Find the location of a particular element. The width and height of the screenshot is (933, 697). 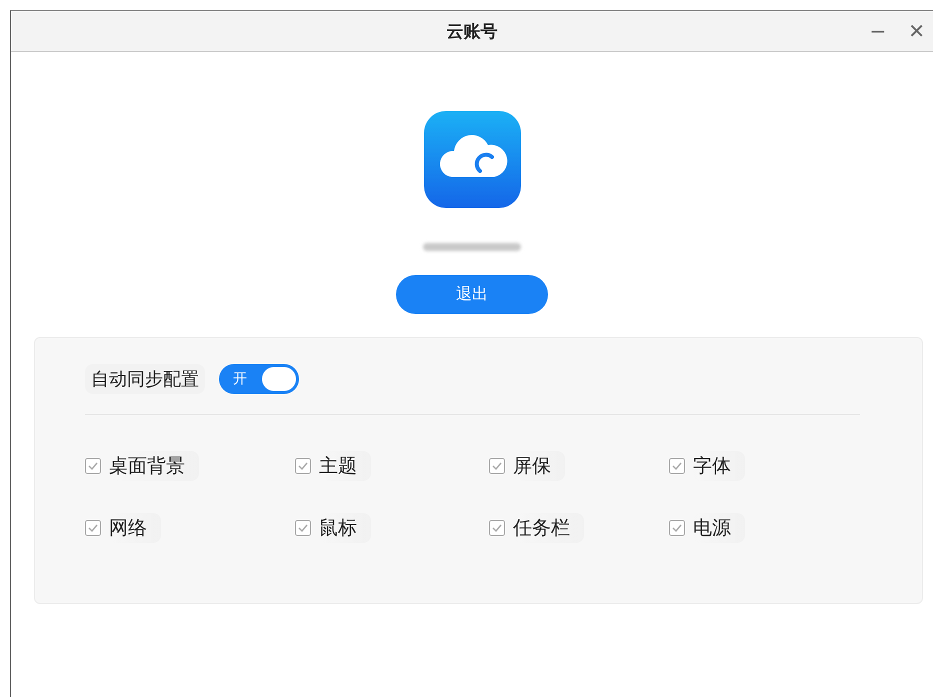

logout-button: 退出 is located at coordinates (472, 294).